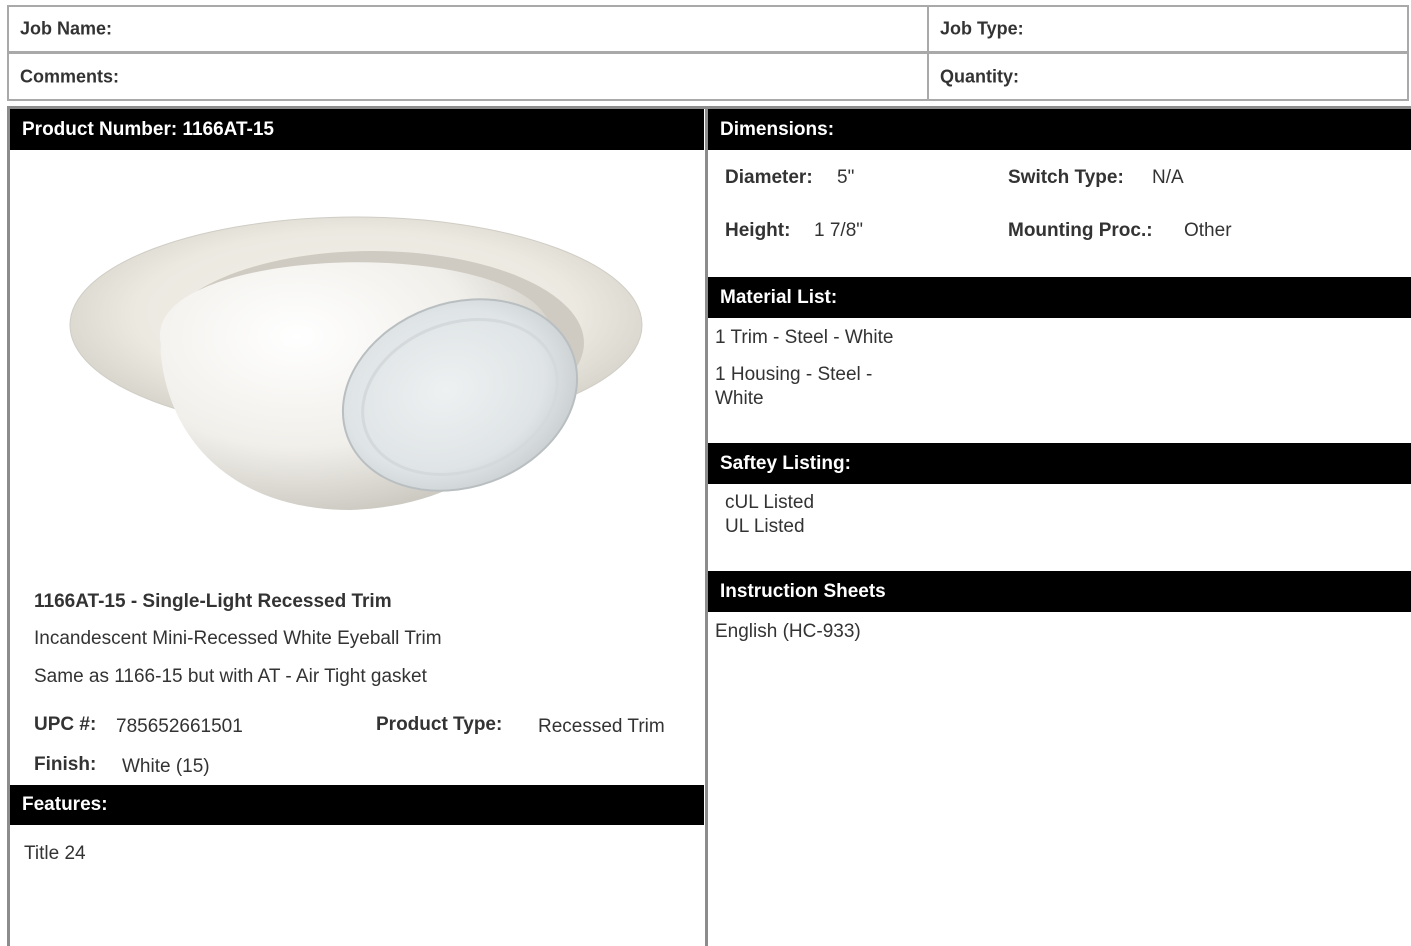  I want to click on features-header: Features:, so click(357, 805).